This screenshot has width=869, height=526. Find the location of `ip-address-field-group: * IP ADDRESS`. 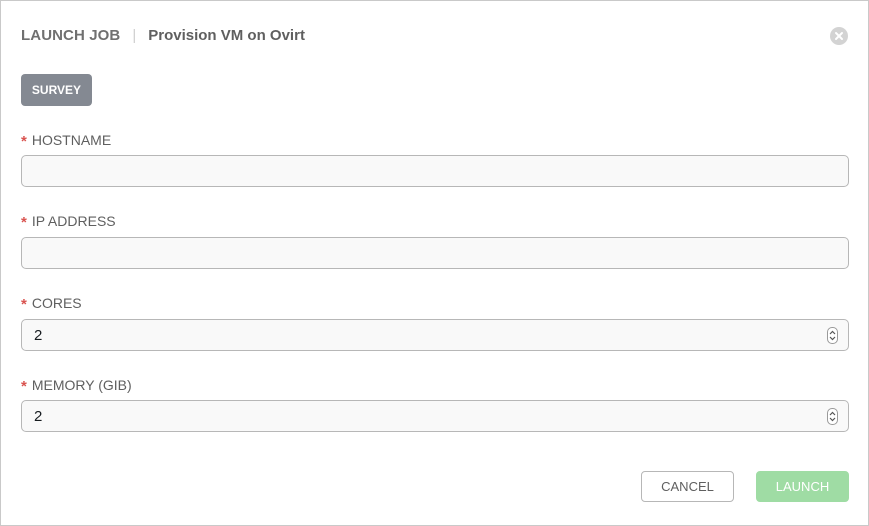

ip-address-field-group: * IP ADDRESS is located at coordinates (435, 240).